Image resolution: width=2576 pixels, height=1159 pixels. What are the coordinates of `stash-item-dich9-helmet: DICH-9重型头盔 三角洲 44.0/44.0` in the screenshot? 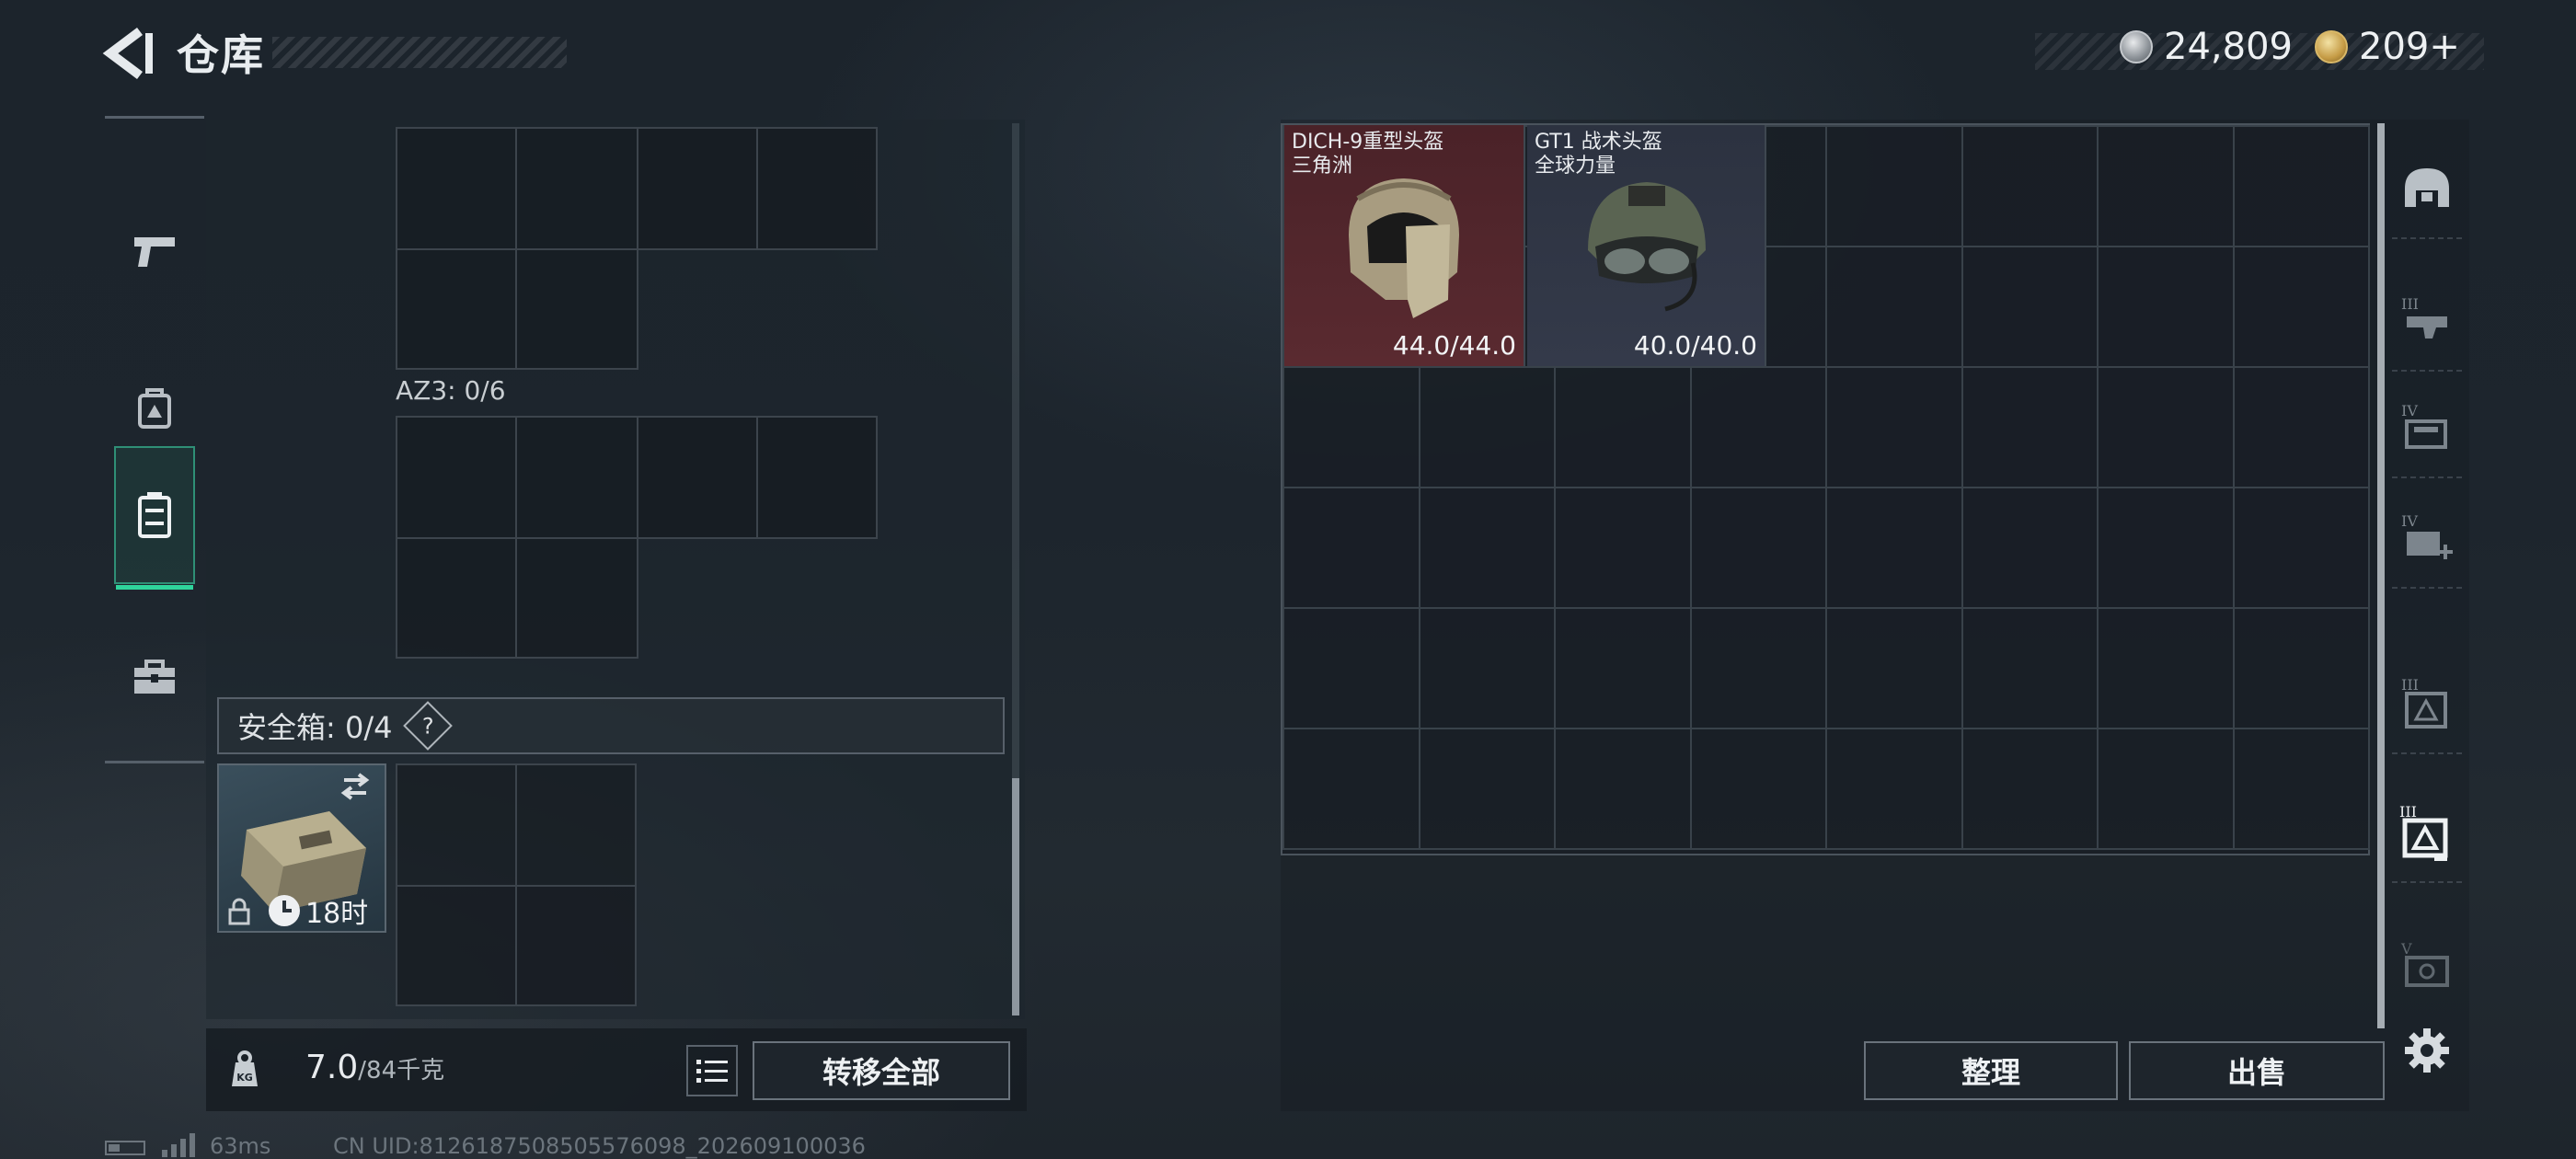 It's located at (1404, 245).